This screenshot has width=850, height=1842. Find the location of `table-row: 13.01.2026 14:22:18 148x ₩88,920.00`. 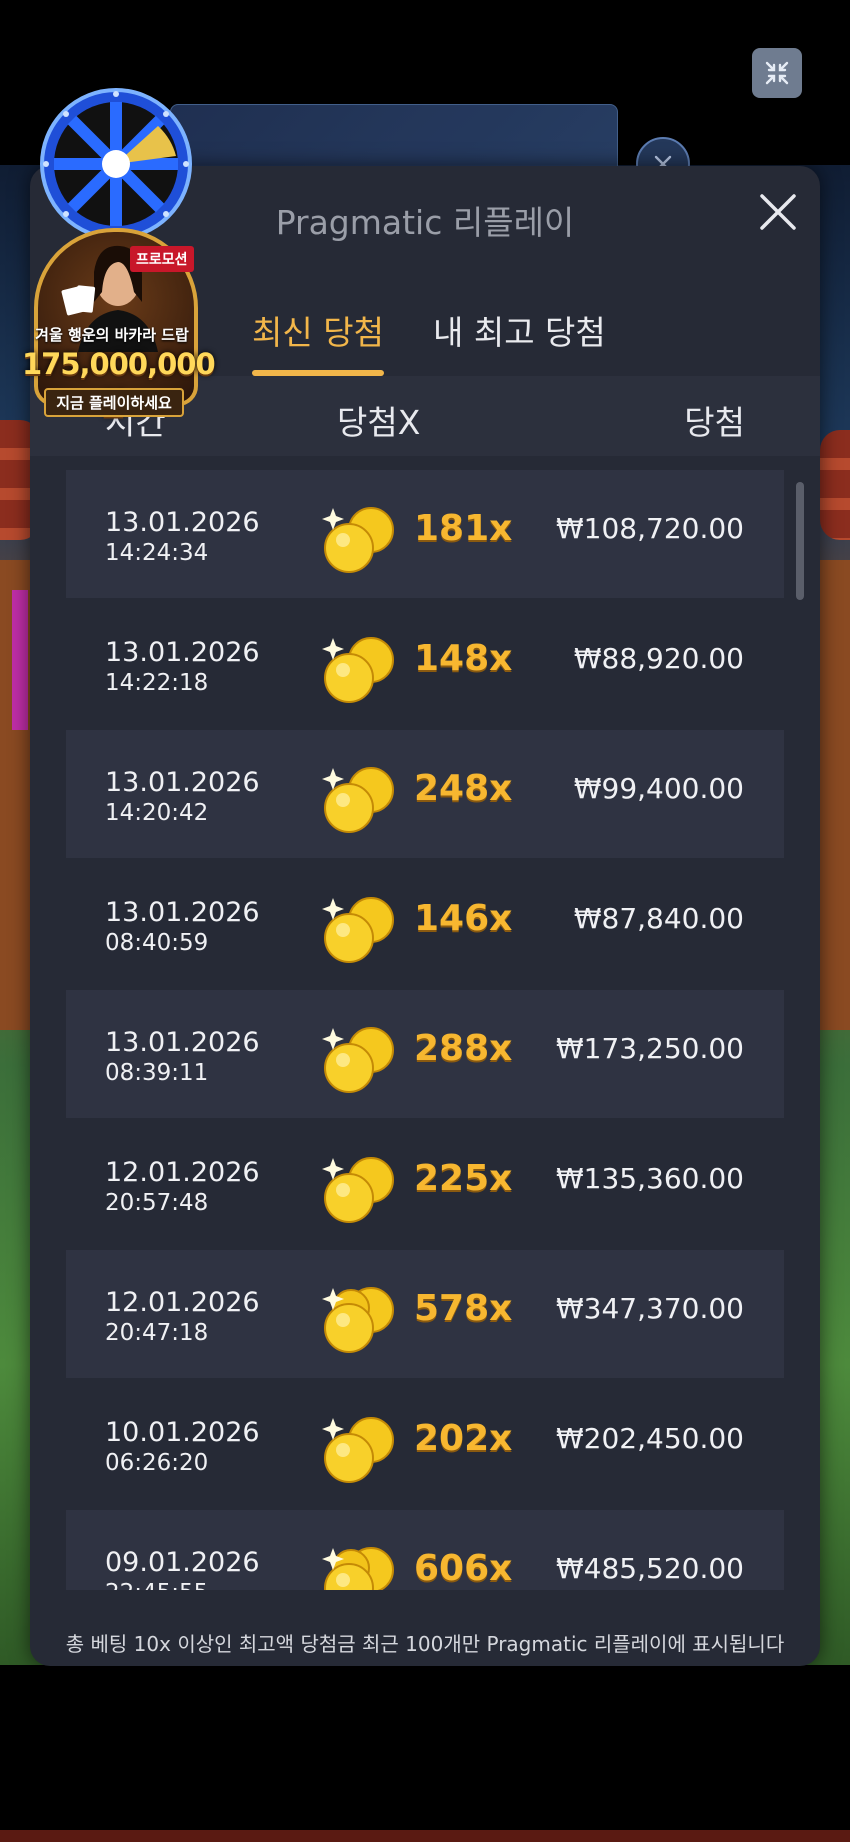

table-row: 13.01.2026 14:22:18 148x ₩88,920.00 is located at coordinates (425, 664).